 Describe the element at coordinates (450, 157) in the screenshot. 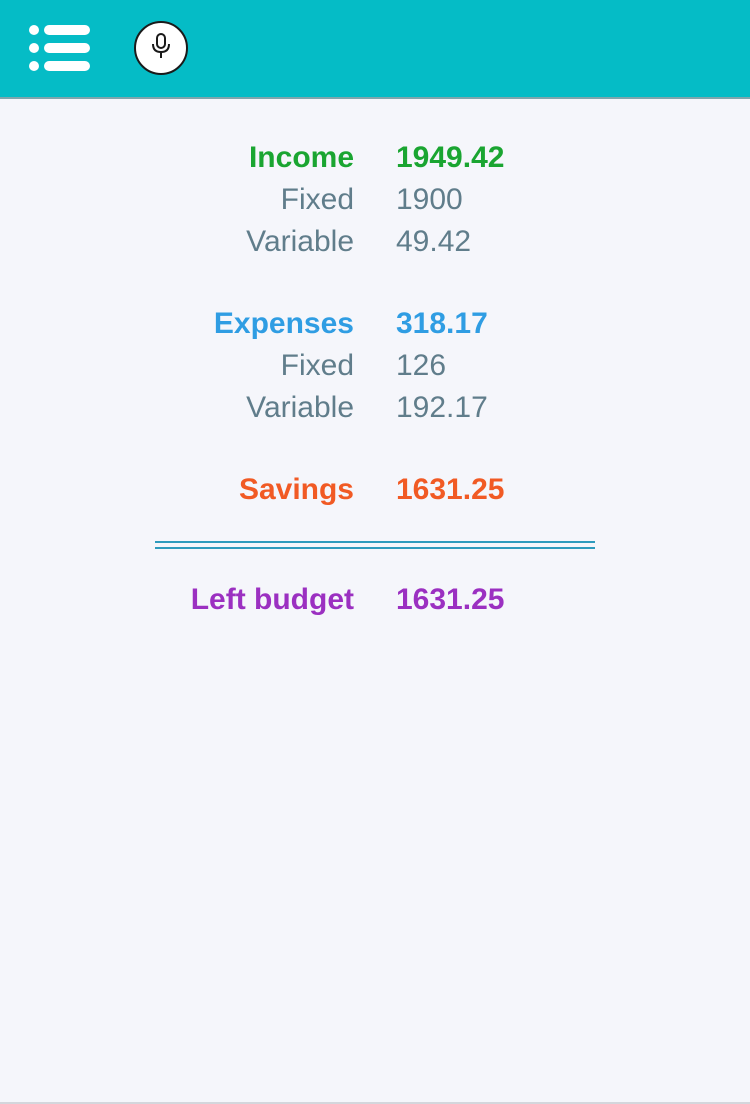

I see `income-value: 1949.42` at that location.